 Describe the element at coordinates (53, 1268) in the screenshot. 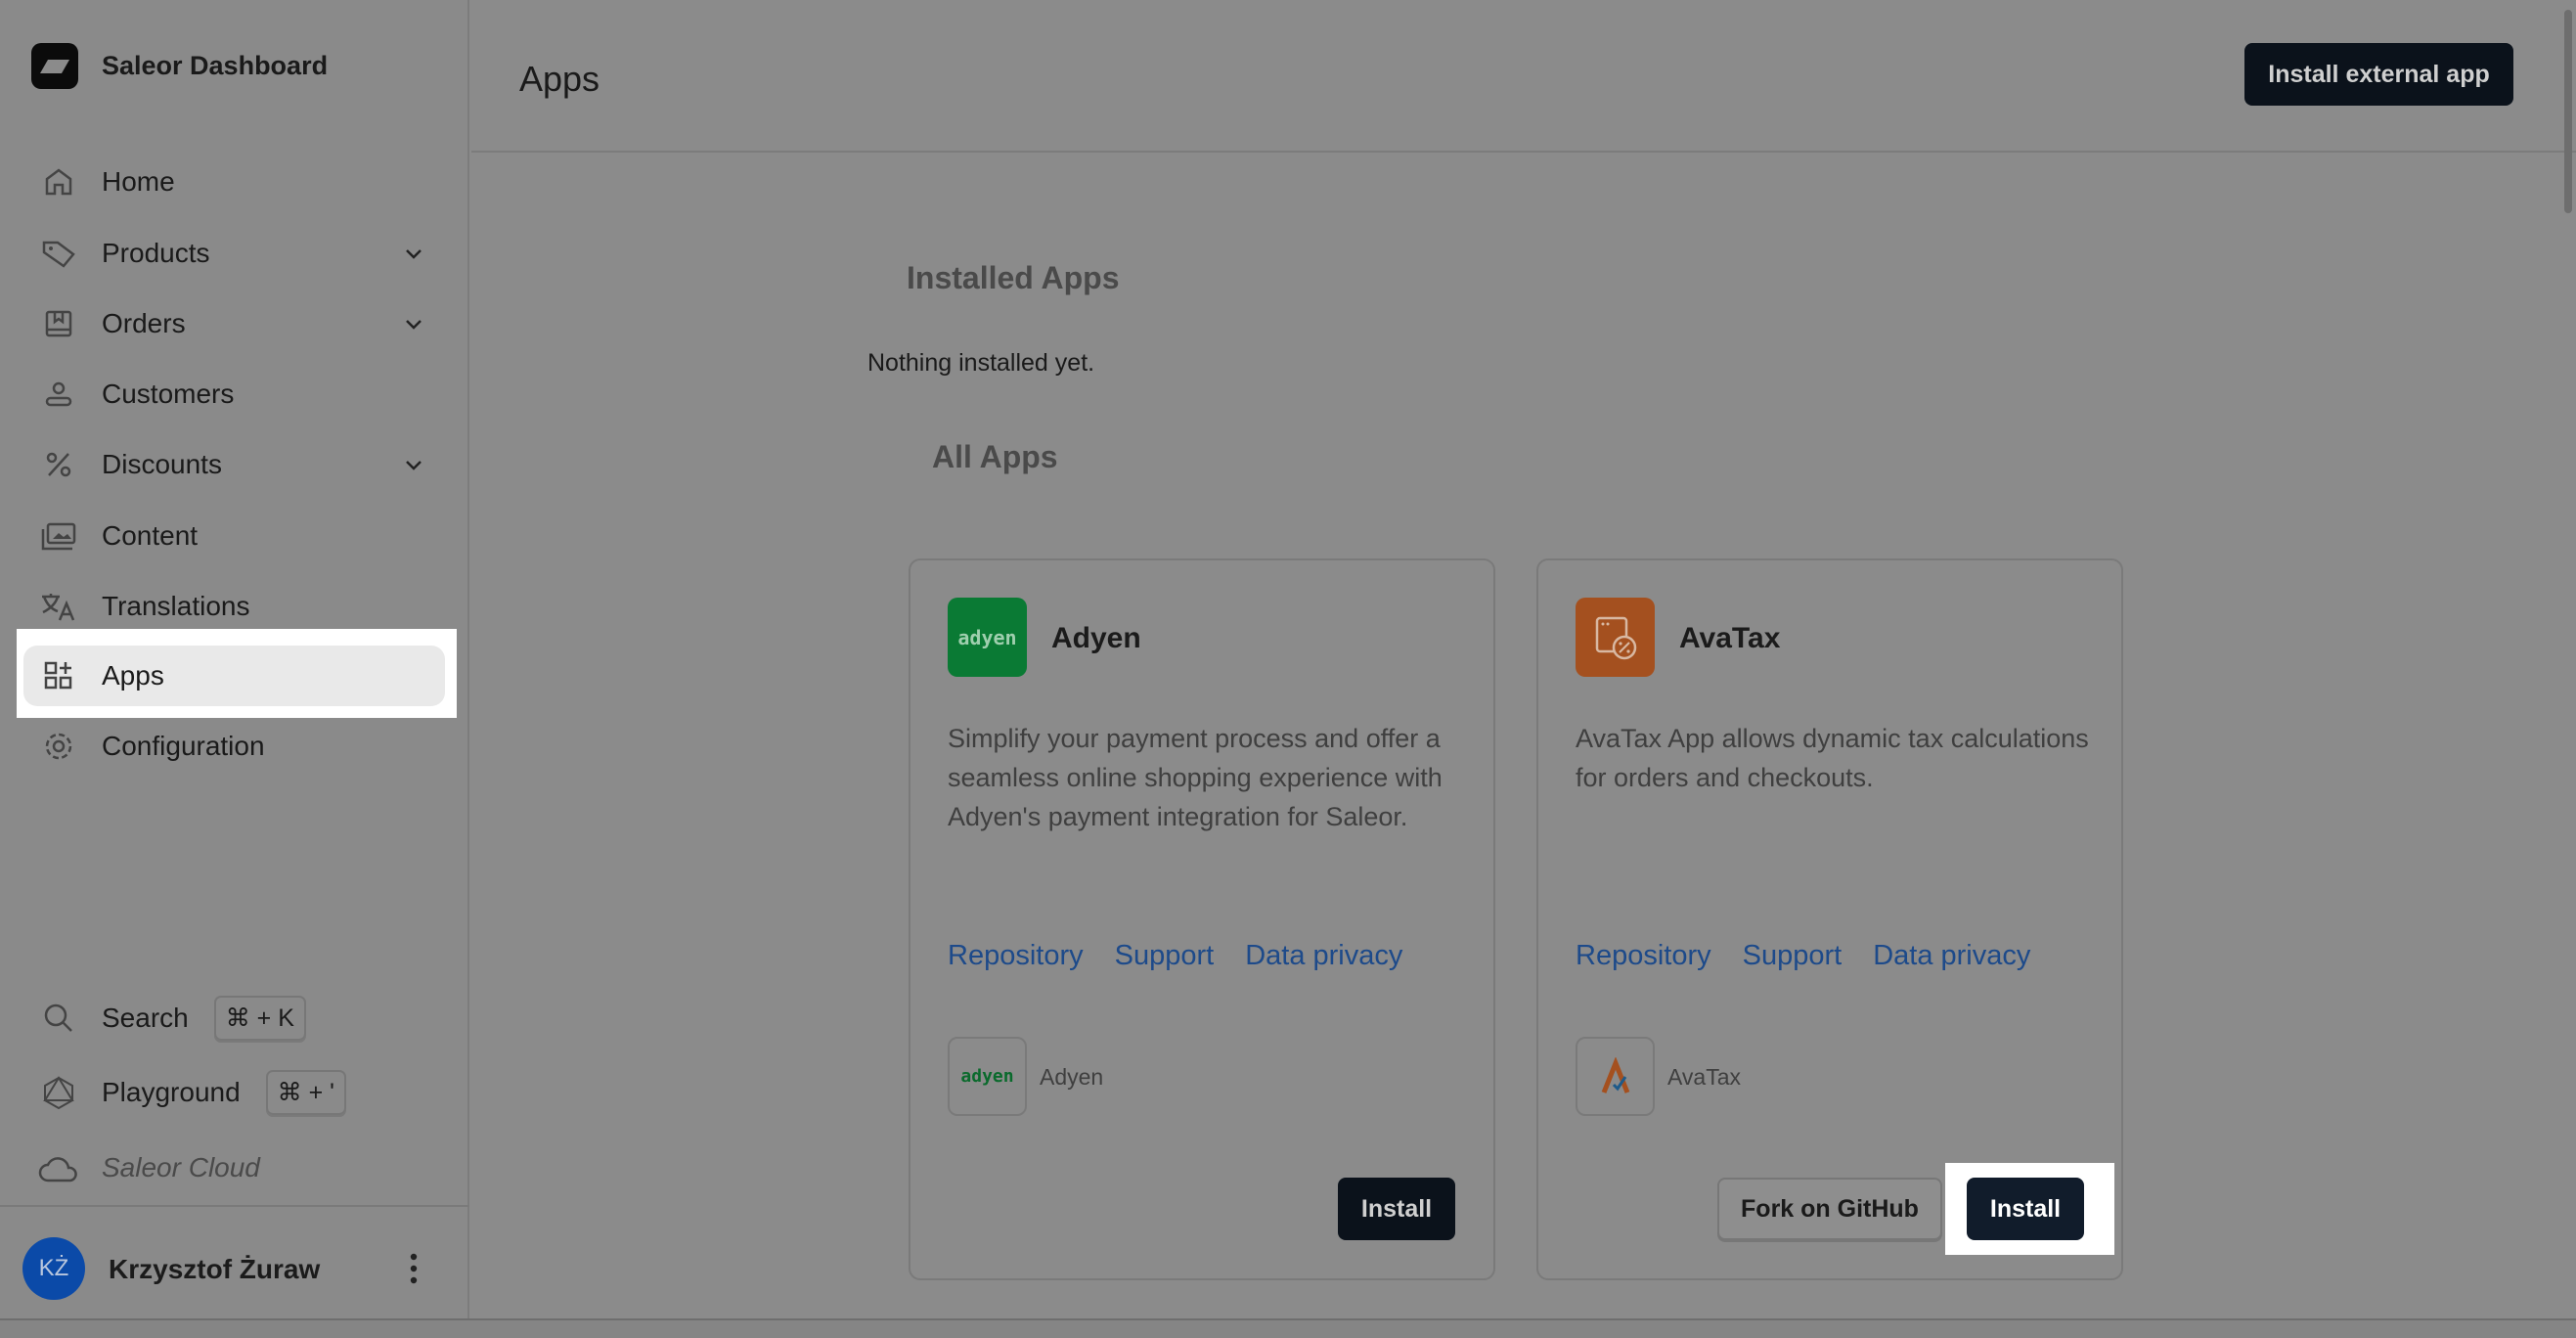

I see `avatar: KŻ` at that location.